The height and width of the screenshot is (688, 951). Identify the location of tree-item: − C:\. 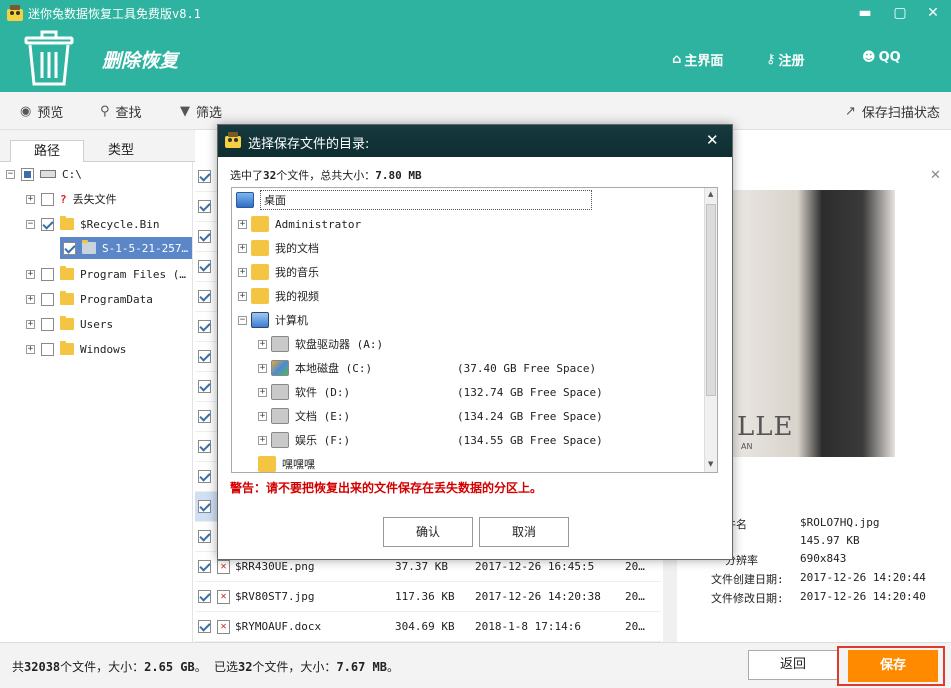
(44, 174).